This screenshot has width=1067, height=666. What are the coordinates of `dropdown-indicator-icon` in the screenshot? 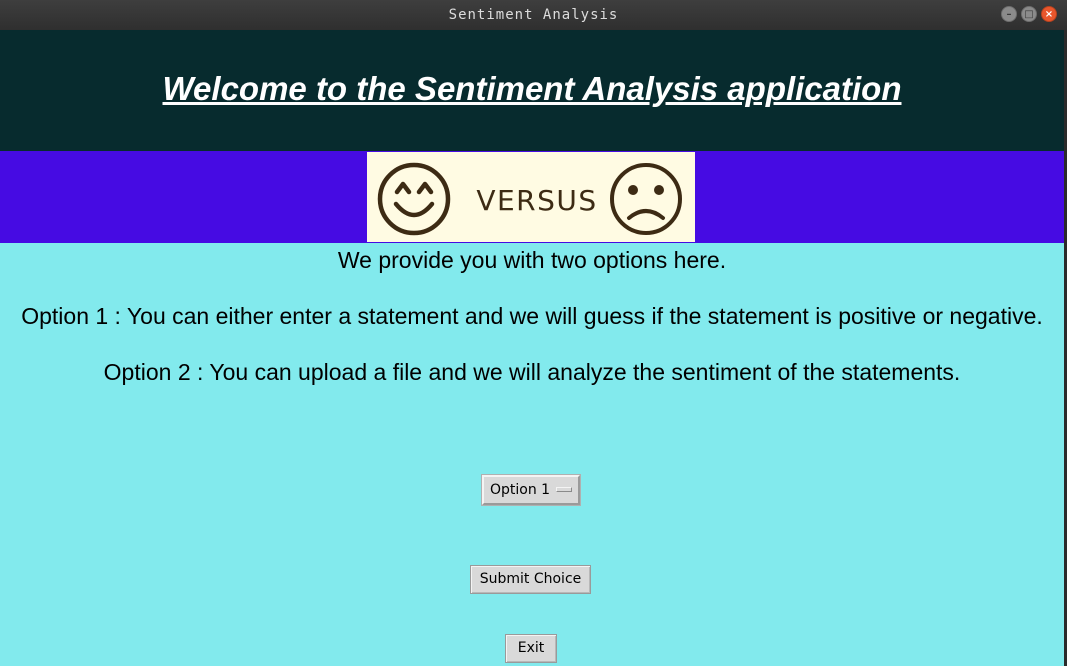 It's located at (564, 489).